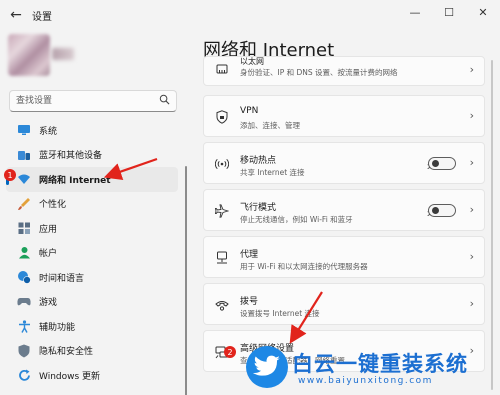 This screenshot has height=395, width=500. What do you see at coordinates (24, 375) in the screenshot?
I see `refresh-icon` at bounding box center [24, 375].